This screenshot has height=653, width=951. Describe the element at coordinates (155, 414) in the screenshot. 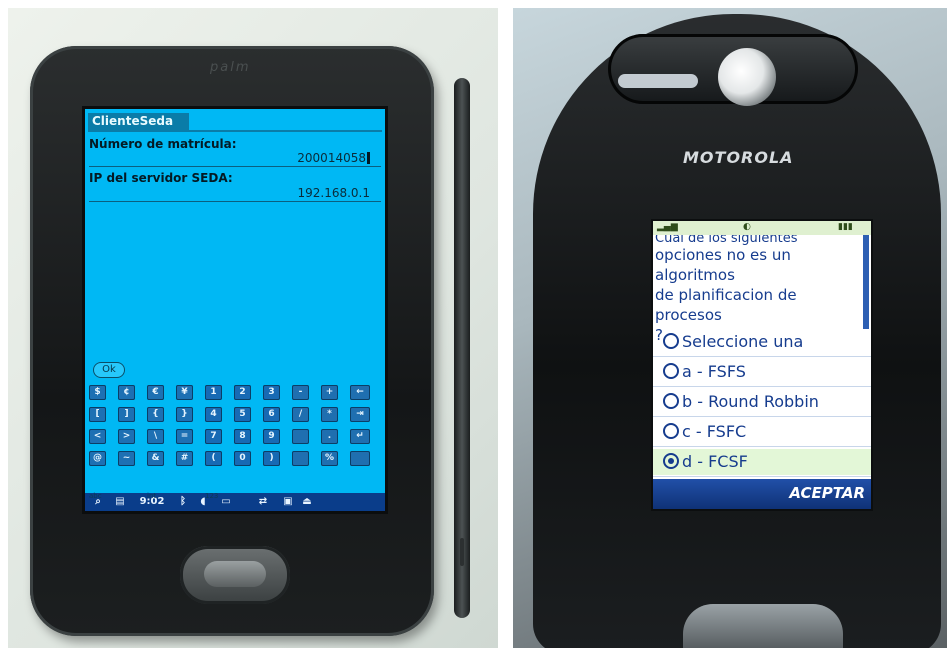

I see `keypad-key: {` at that location.